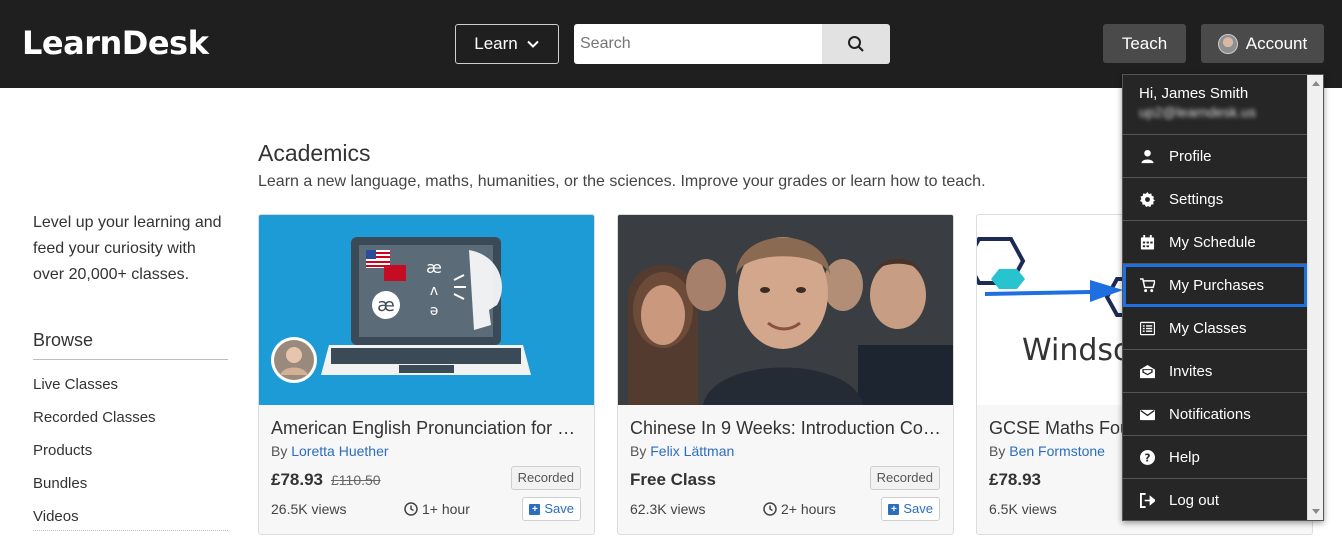 The image size is (1342, 541). What do you see at coordinates (1147, 199) in the screenshot?
I see `gear-icon` at bounding box center [1147, 199].